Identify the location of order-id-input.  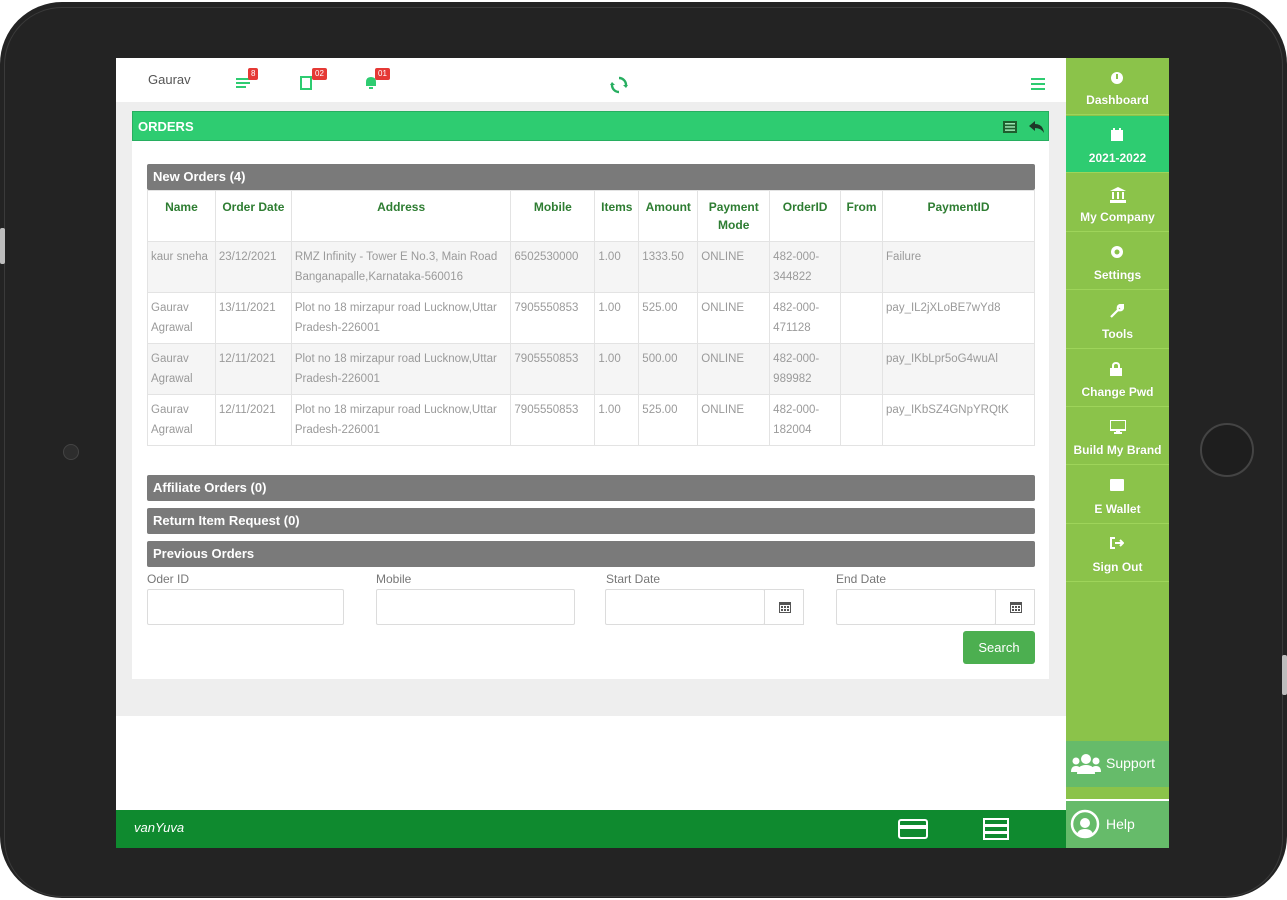
(245, 607).